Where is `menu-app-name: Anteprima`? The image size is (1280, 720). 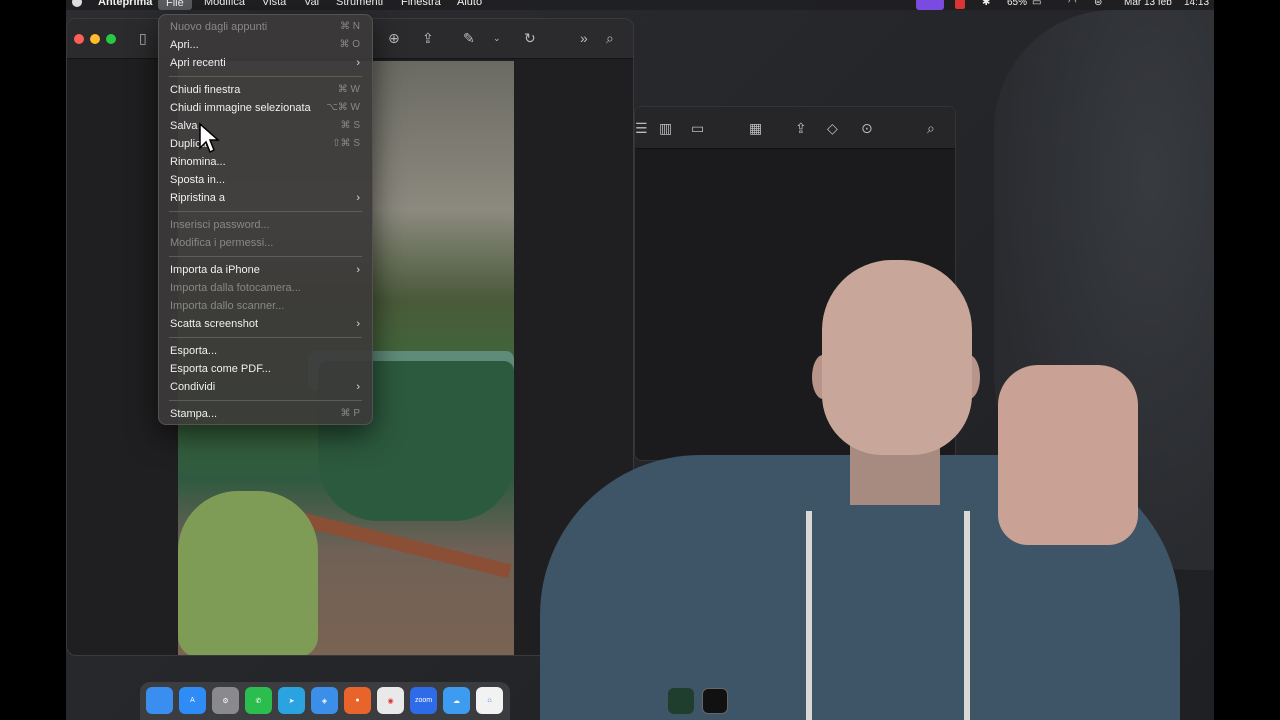 menu-app-name: Anteprima is located at coordinates (125, 4).